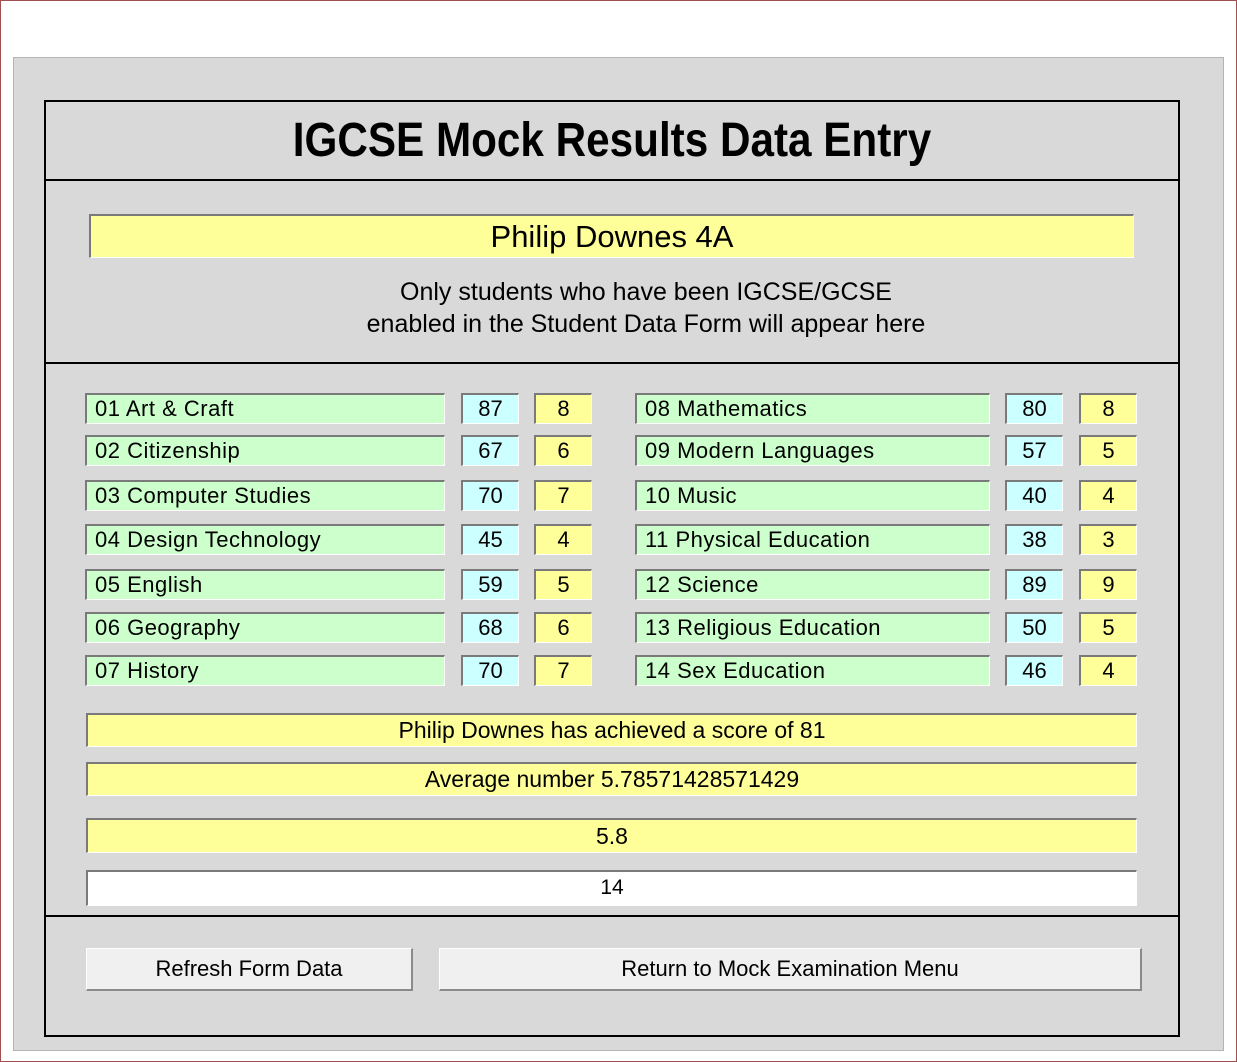 The image size is (1237, 1062). Describe the element at coordinates (265, 450) in the screenshot. I see `subject-name-field: 02 Citizenship` at that location.